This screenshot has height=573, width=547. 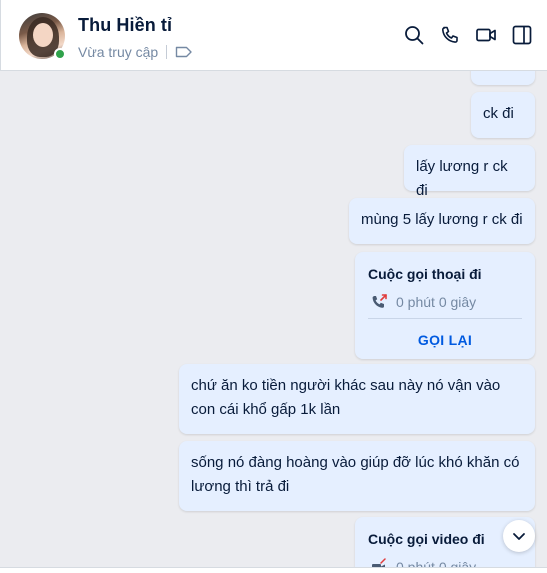 I want to click on header-actions, so click(x=468, y=35).